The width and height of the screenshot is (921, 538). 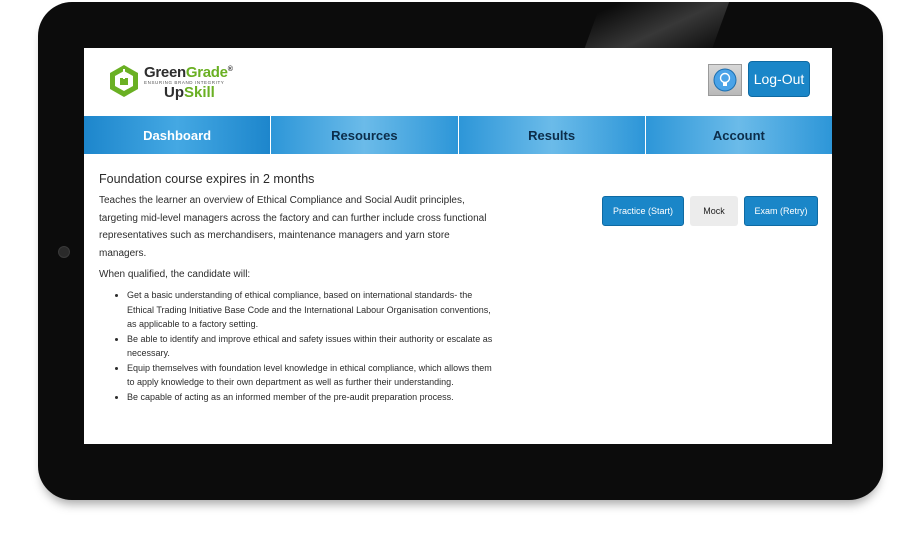 I want to click on course-expiry-heading: Foundation course expires in 2 months, so click(x=207, y=179).